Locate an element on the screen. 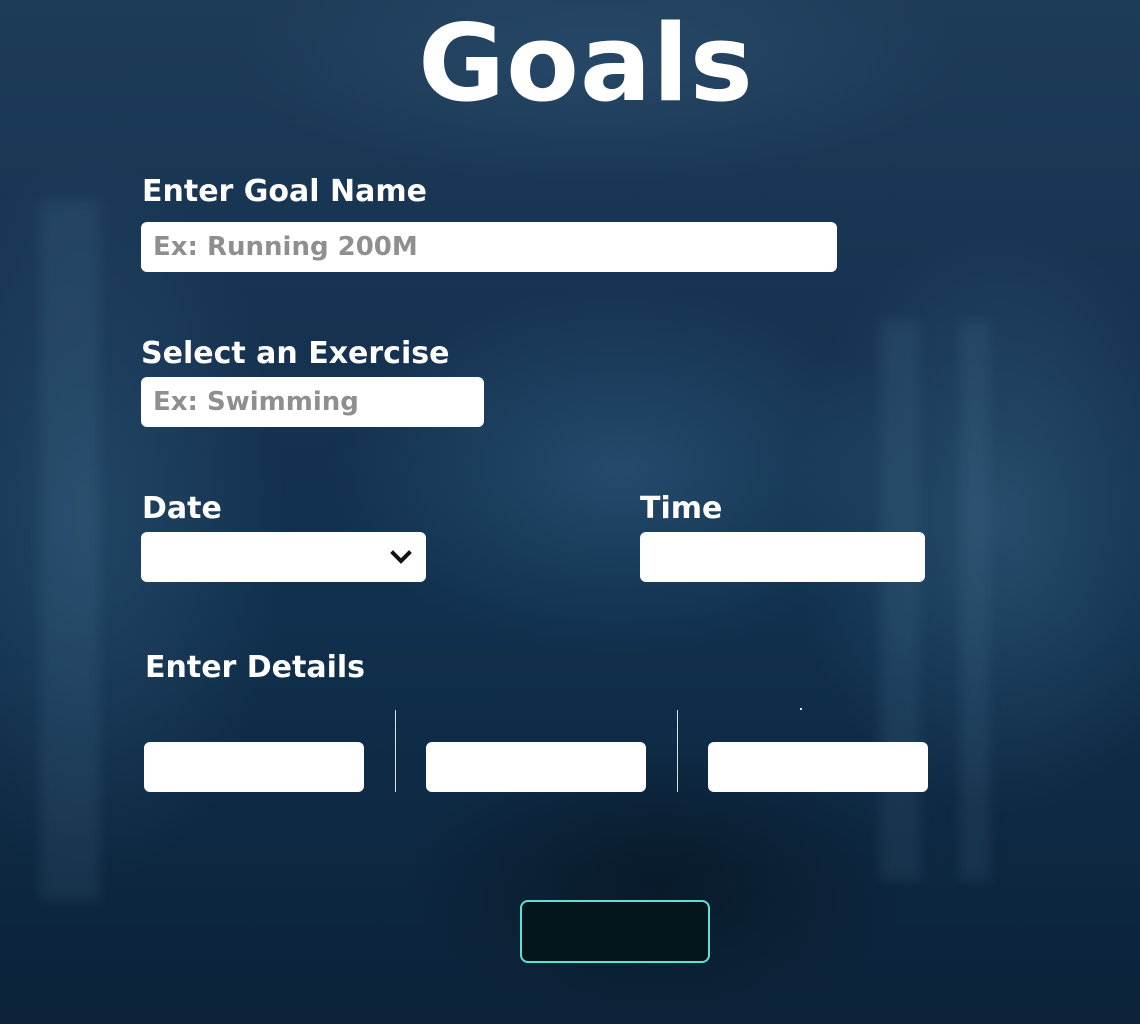 This screenshot has height=1024, width=1140. time-label: Time is located at coordinates (681, 508).